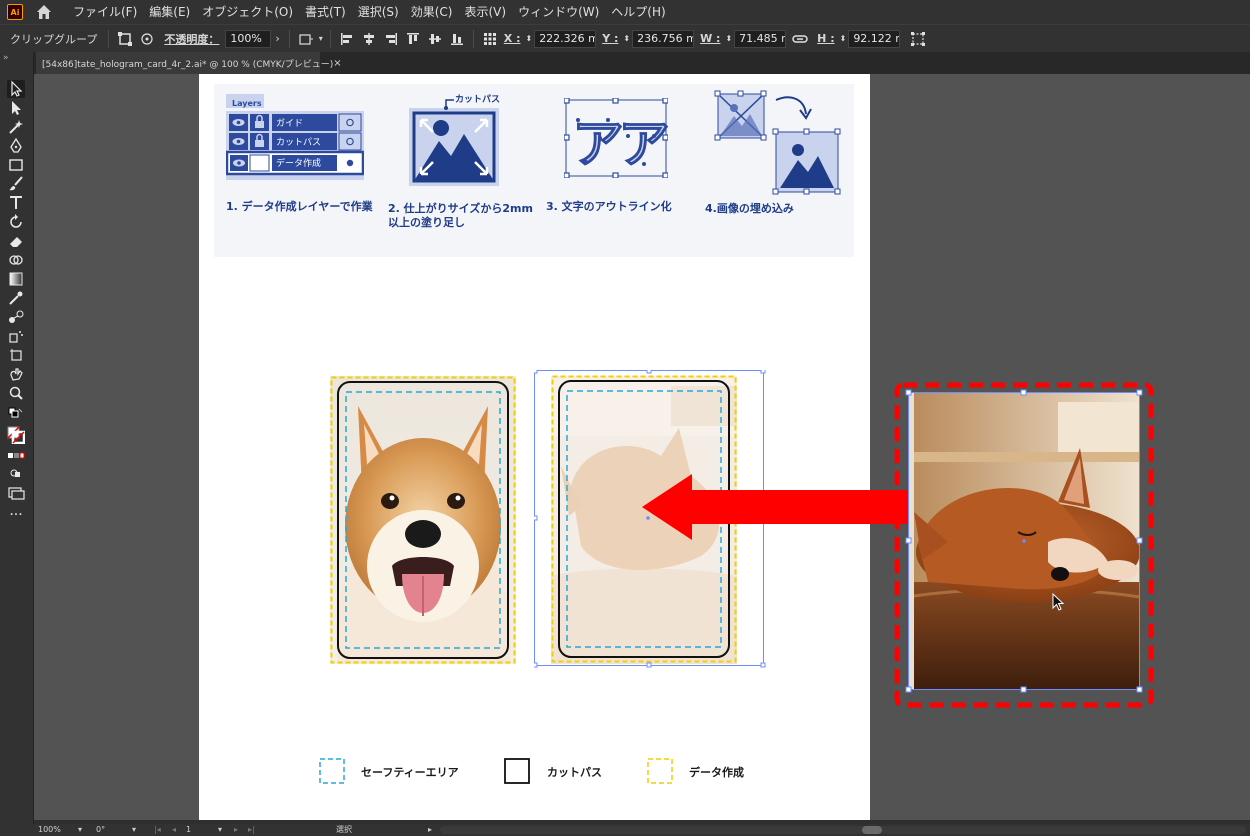  Describe the element at coordinates (16, 473) in the screenshot. I see `drawing-mode-icon` at that location.